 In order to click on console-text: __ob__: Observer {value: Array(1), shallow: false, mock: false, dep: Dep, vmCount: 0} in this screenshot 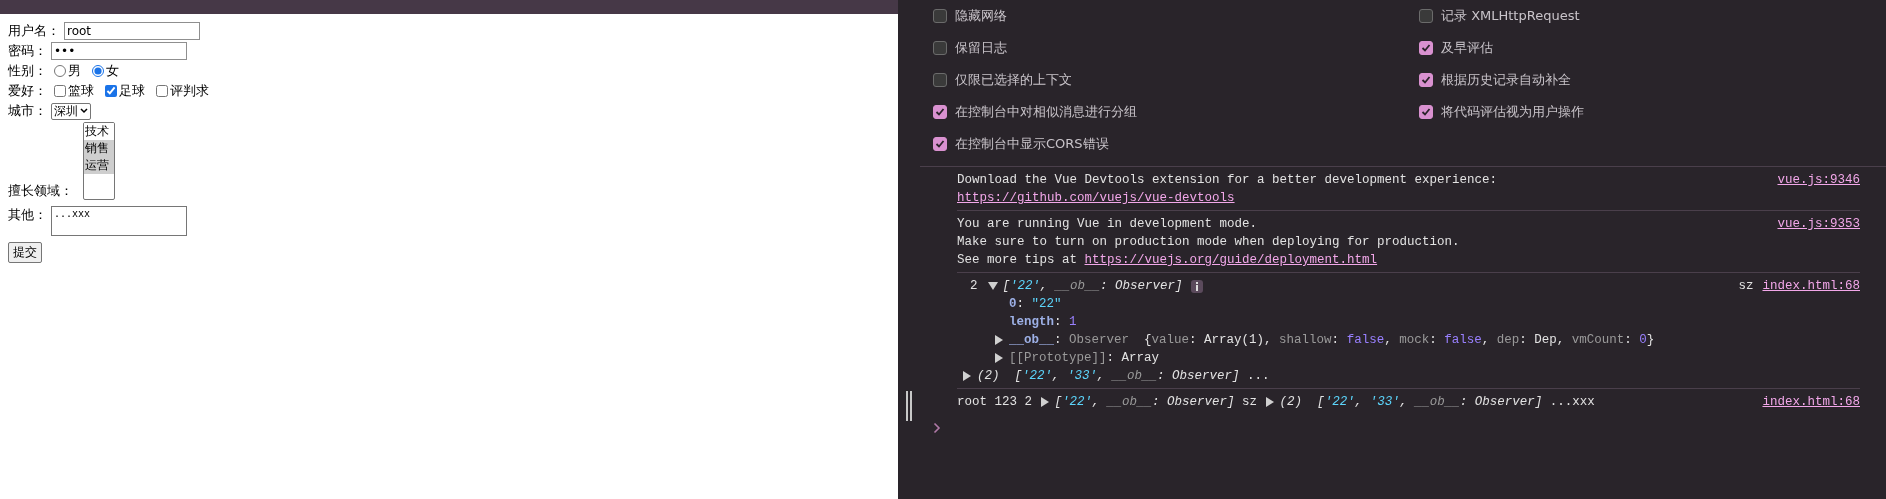, I will do `click(1332, 340)`.